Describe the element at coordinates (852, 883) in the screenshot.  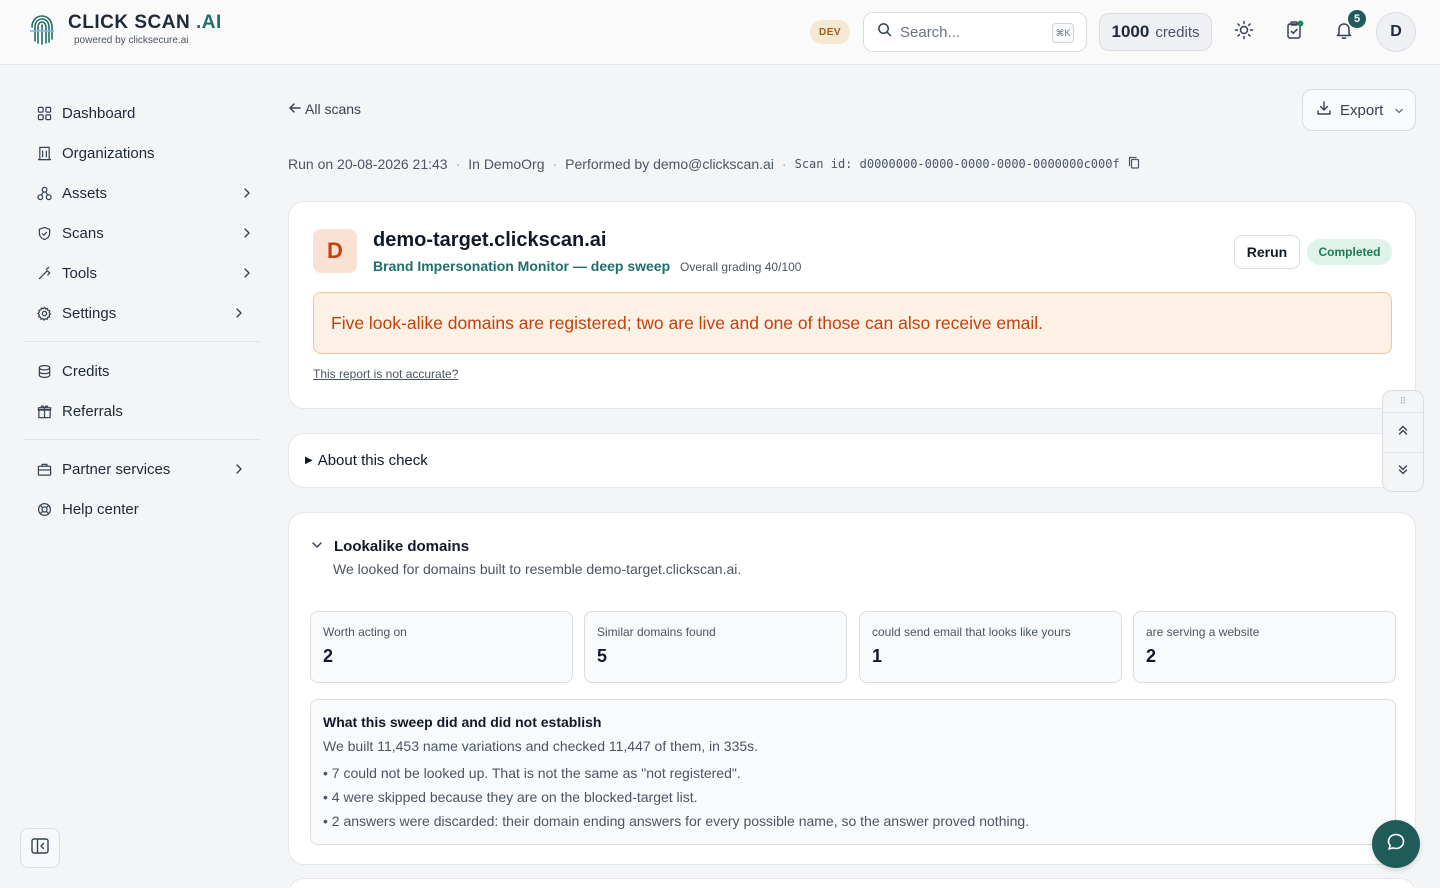
I see `next-section-card` at that location.